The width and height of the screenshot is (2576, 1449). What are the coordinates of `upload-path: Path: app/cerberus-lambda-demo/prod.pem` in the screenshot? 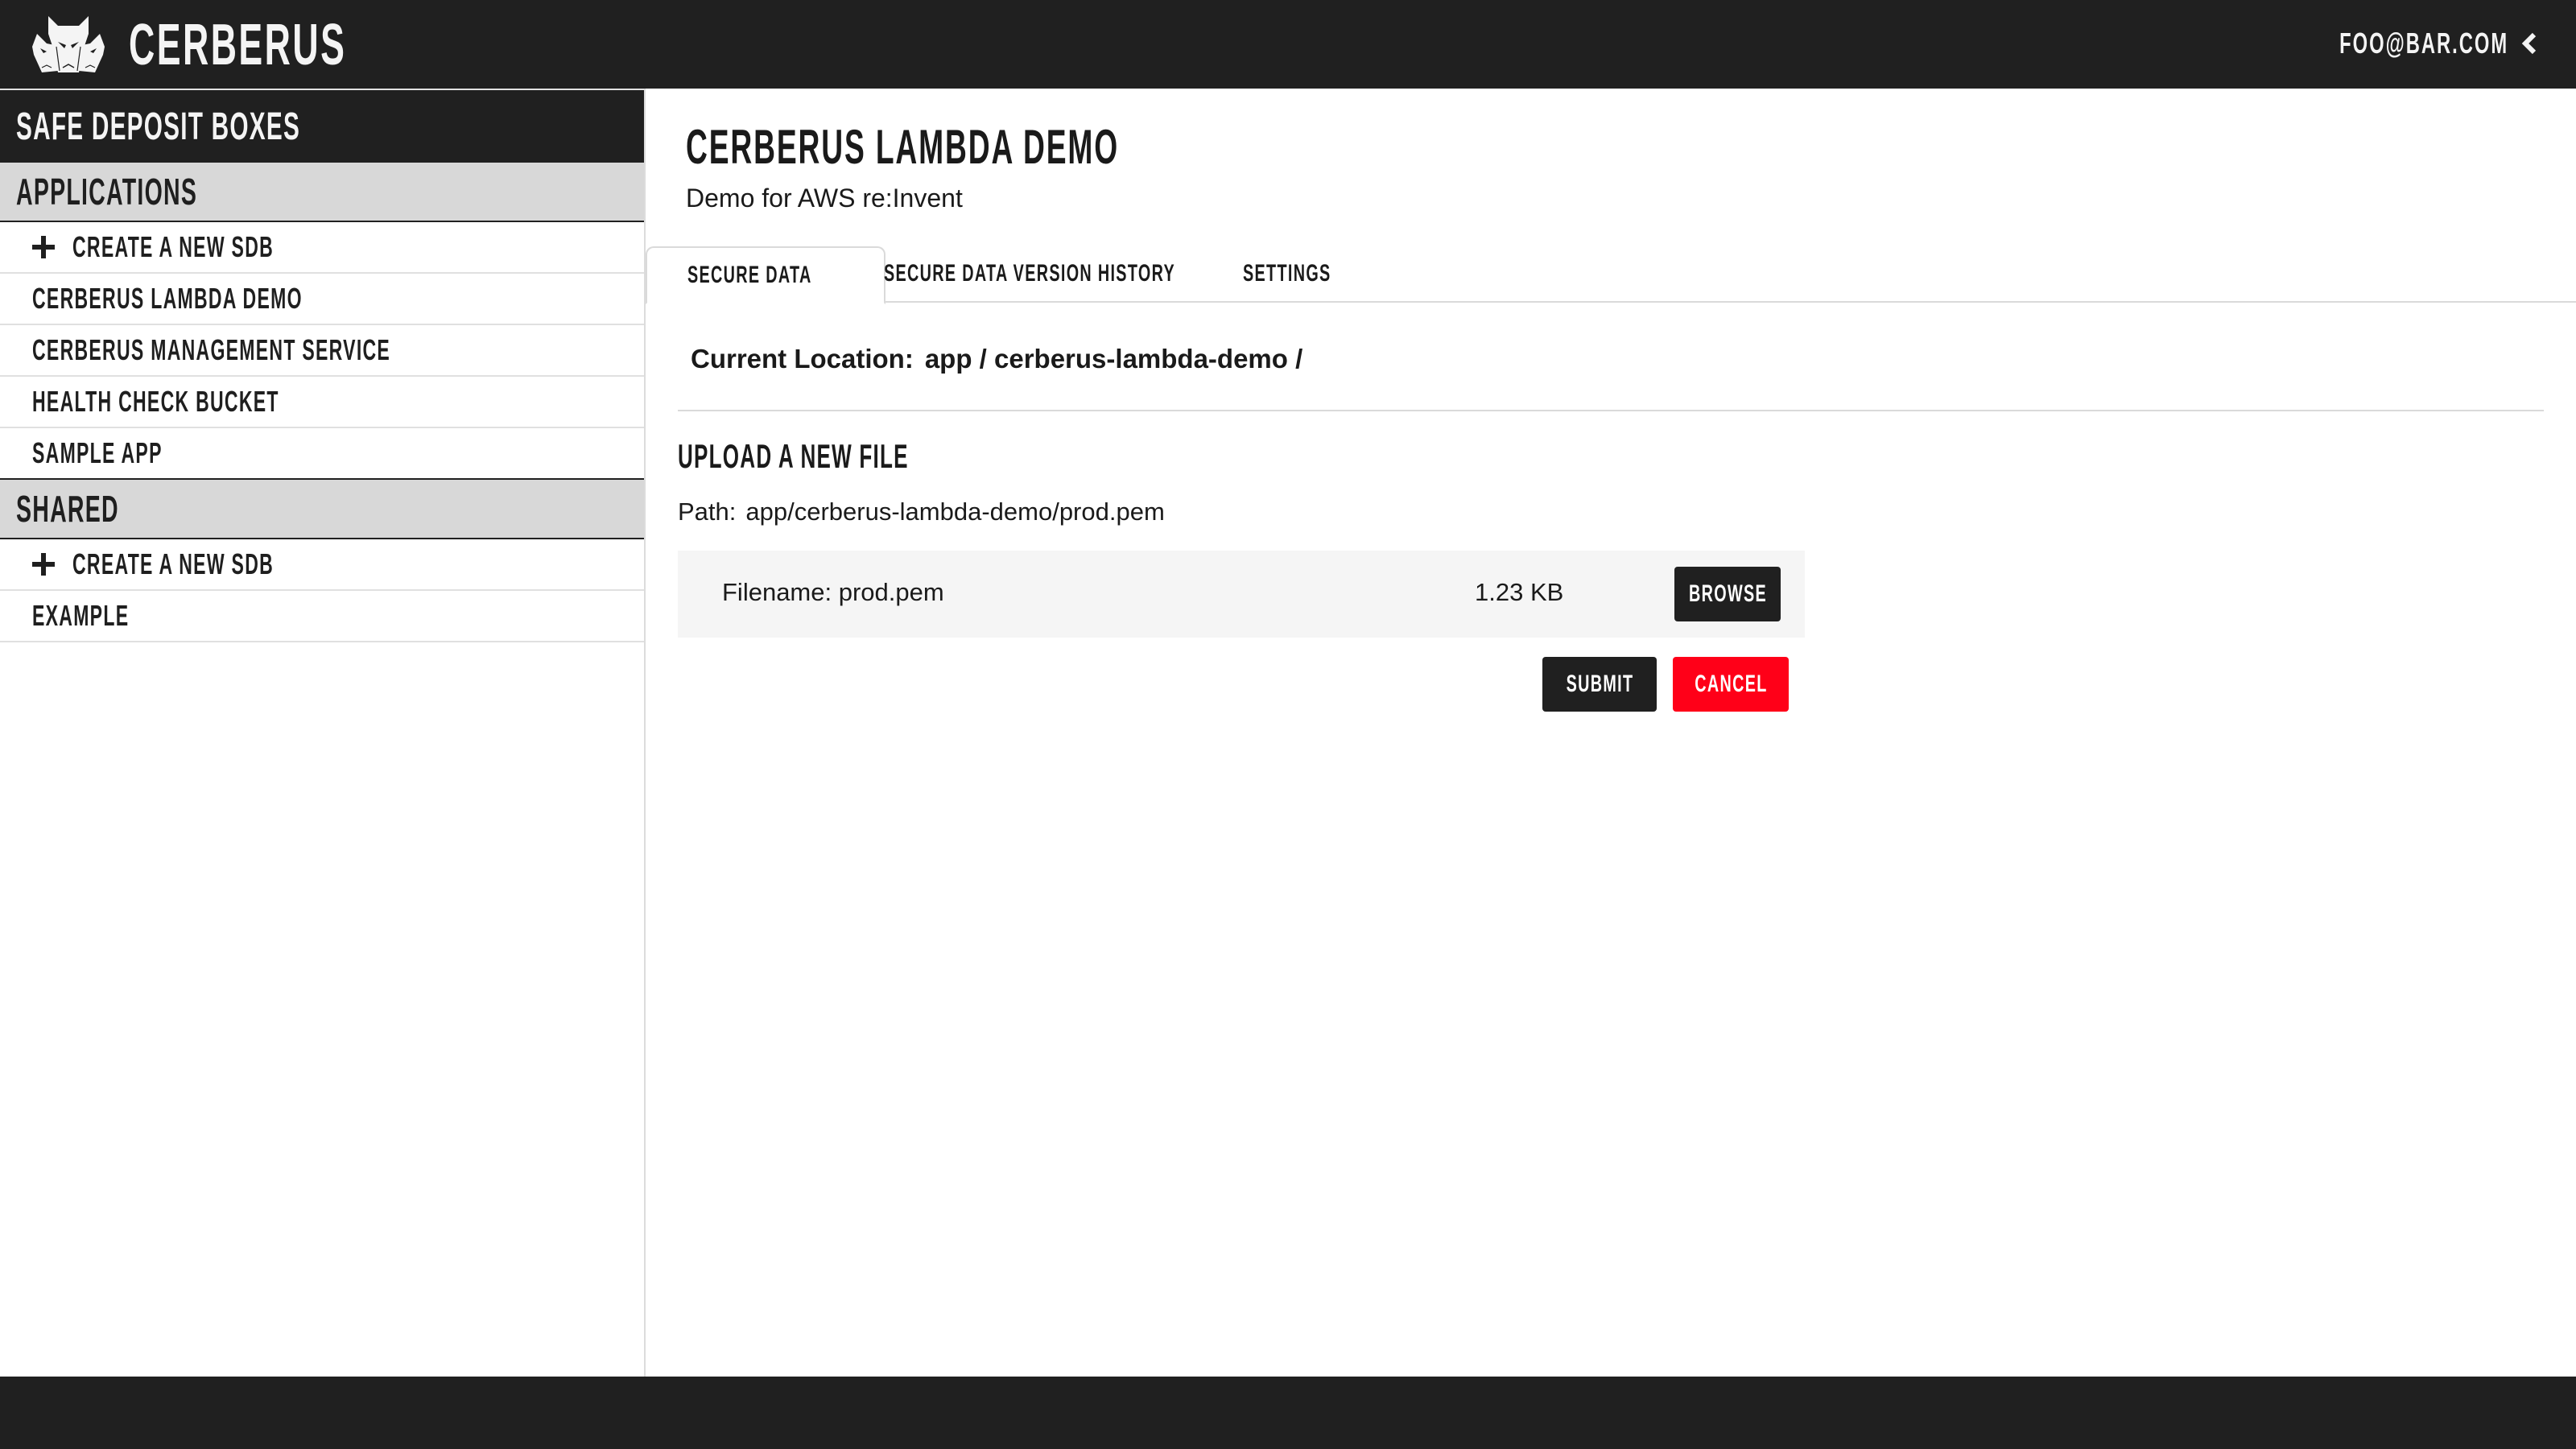 It's located at (921, 512).